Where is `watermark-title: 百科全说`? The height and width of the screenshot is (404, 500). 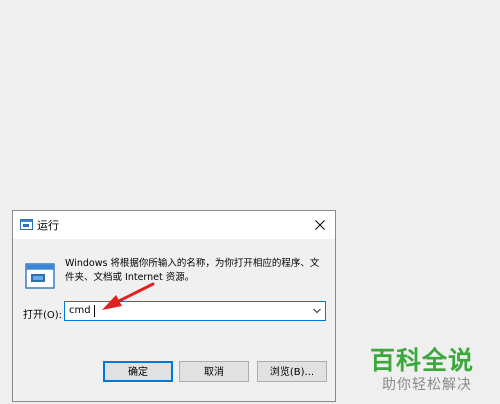
watermark-title: 百科全说 is located at coordinates (422, 360).